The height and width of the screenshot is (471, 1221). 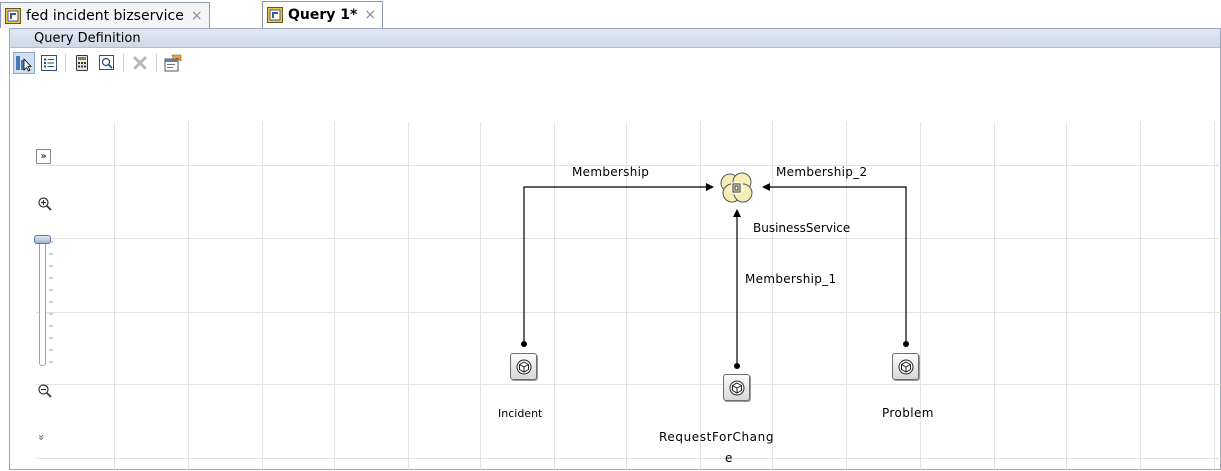 I want to click on node-request-for-change, so click(x=736, y=387).